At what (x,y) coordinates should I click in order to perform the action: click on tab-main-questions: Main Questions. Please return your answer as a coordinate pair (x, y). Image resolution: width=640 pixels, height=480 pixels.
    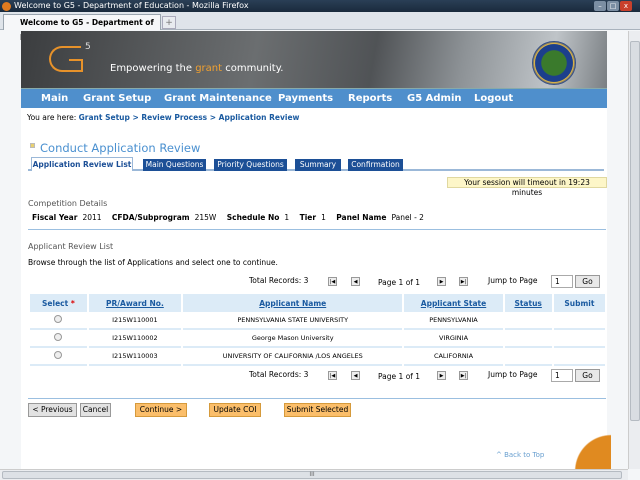
    Looking at the image, I should click on (174, 165).